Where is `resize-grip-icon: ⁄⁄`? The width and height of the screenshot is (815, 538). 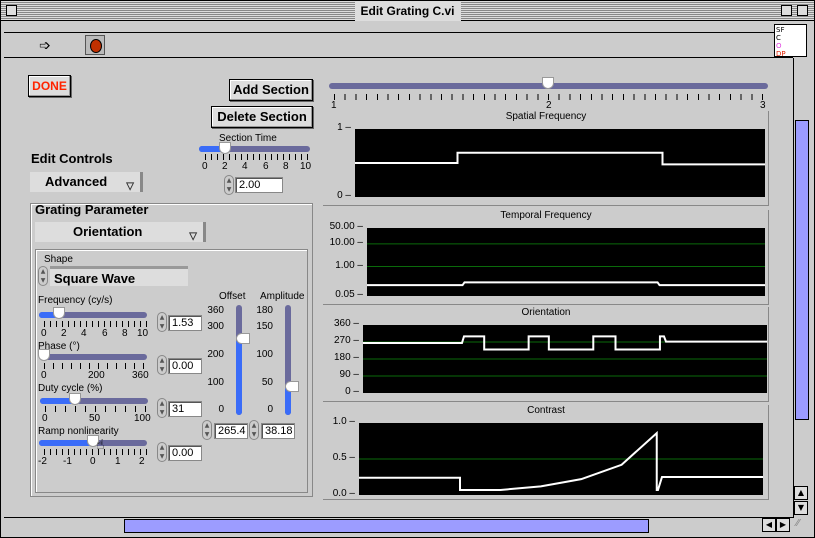 resize-grip-icon: ⁄⁄ is located at coordinates (803, 525).